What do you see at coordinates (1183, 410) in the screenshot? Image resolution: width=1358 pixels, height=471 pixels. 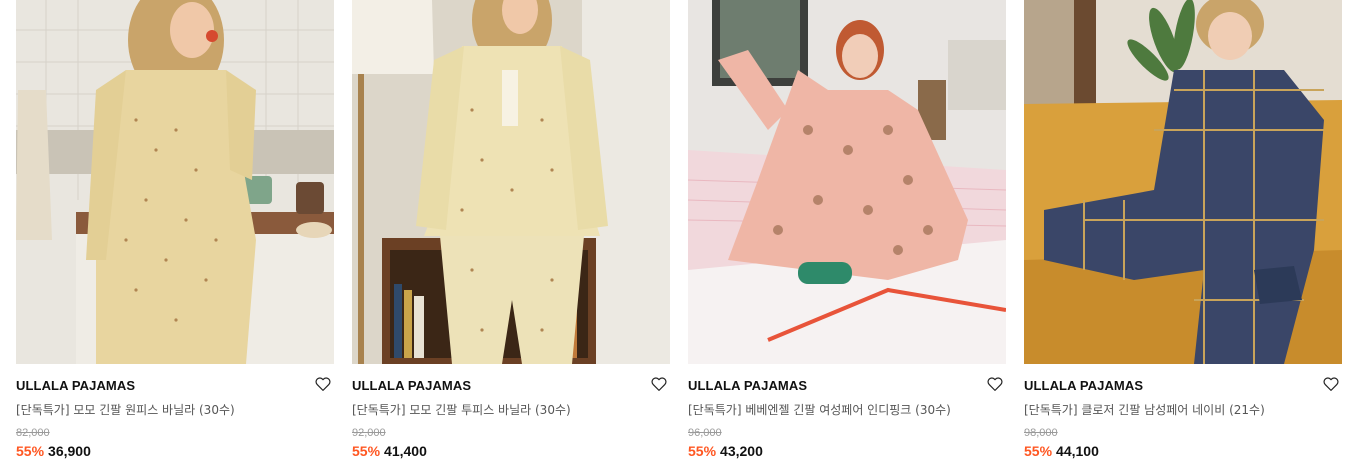 I see `product-name: [단독특가] 클로저 긴팔 남성페어 네이비 (21수)` at bounding box center [1183, 410].